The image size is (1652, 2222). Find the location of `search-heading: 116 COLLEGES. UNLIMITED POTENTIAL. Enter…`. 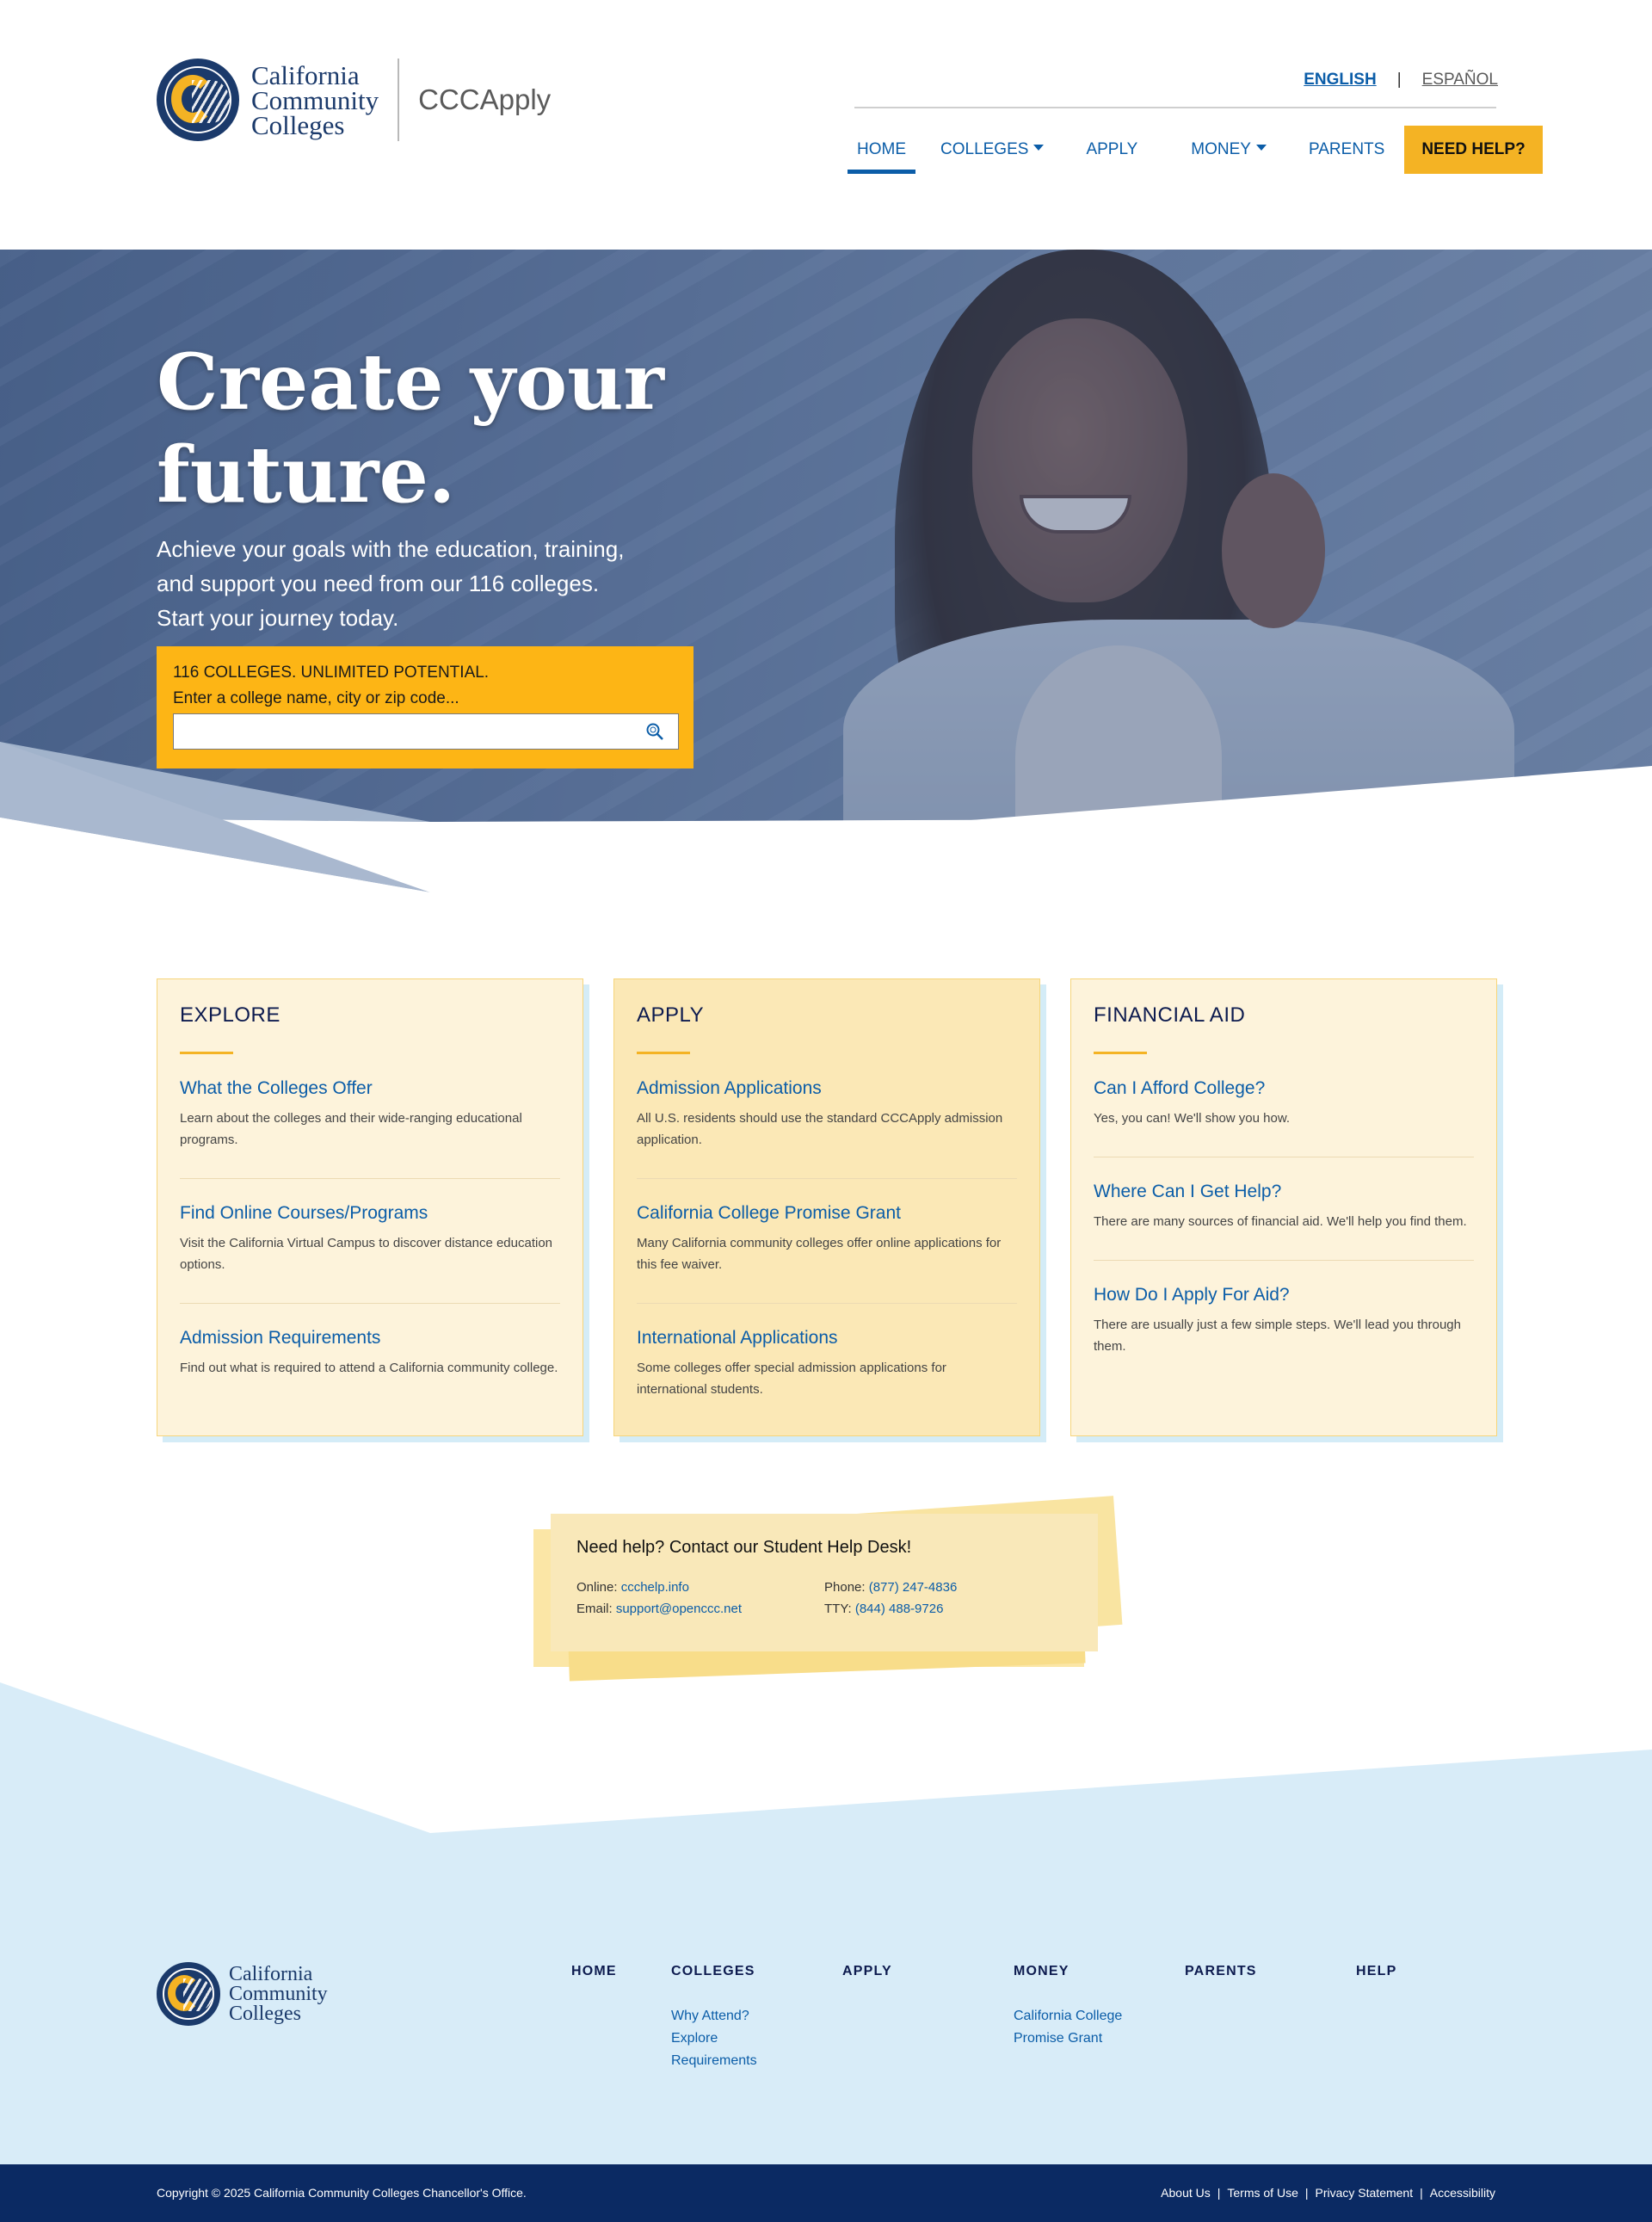

search-heading: 116 COLLEGES. UNLIMITED POTENTIAL. Enter… is located at coordinates (331, 685).